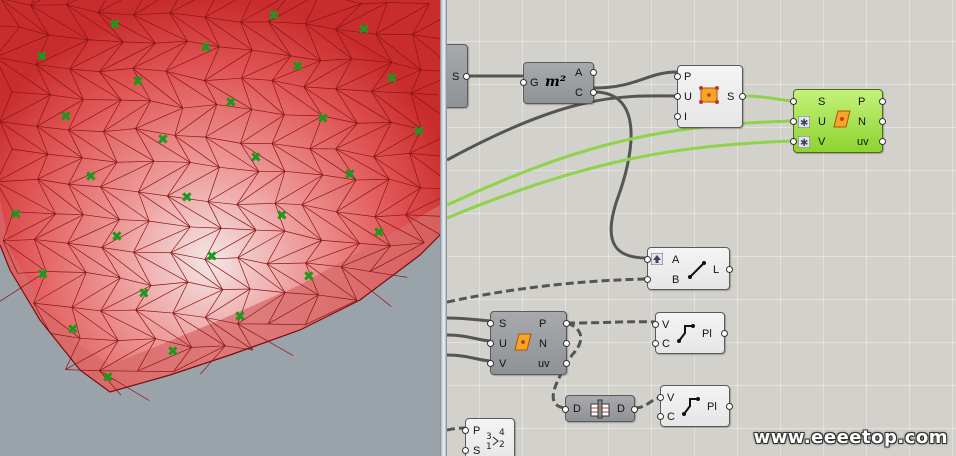 The width and height of the screenshot is (956, 456). I want to click on data-dam-component: D D, so click(600, 408).